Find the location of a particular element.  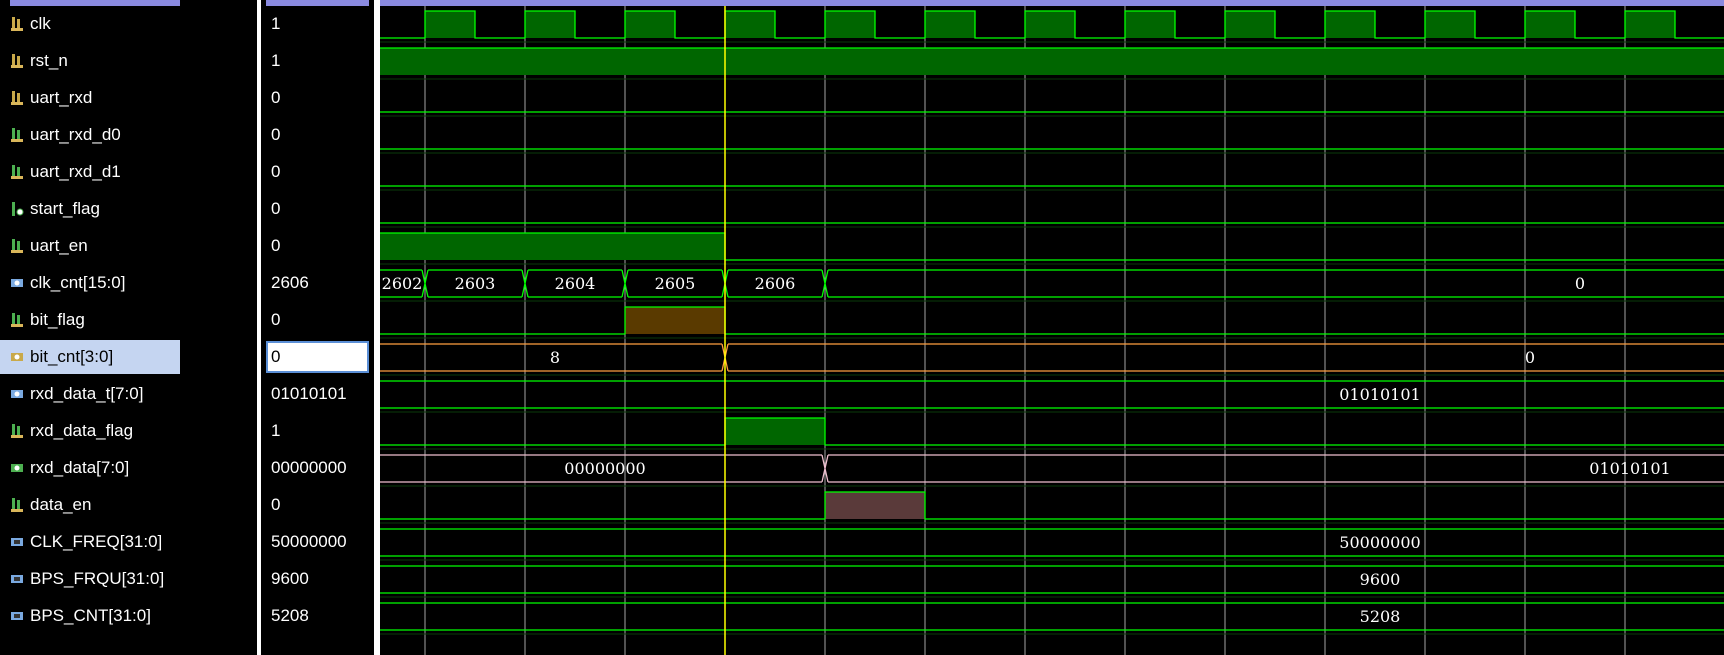

signal-value-row: 2606 is located at coordinates (317, 283).